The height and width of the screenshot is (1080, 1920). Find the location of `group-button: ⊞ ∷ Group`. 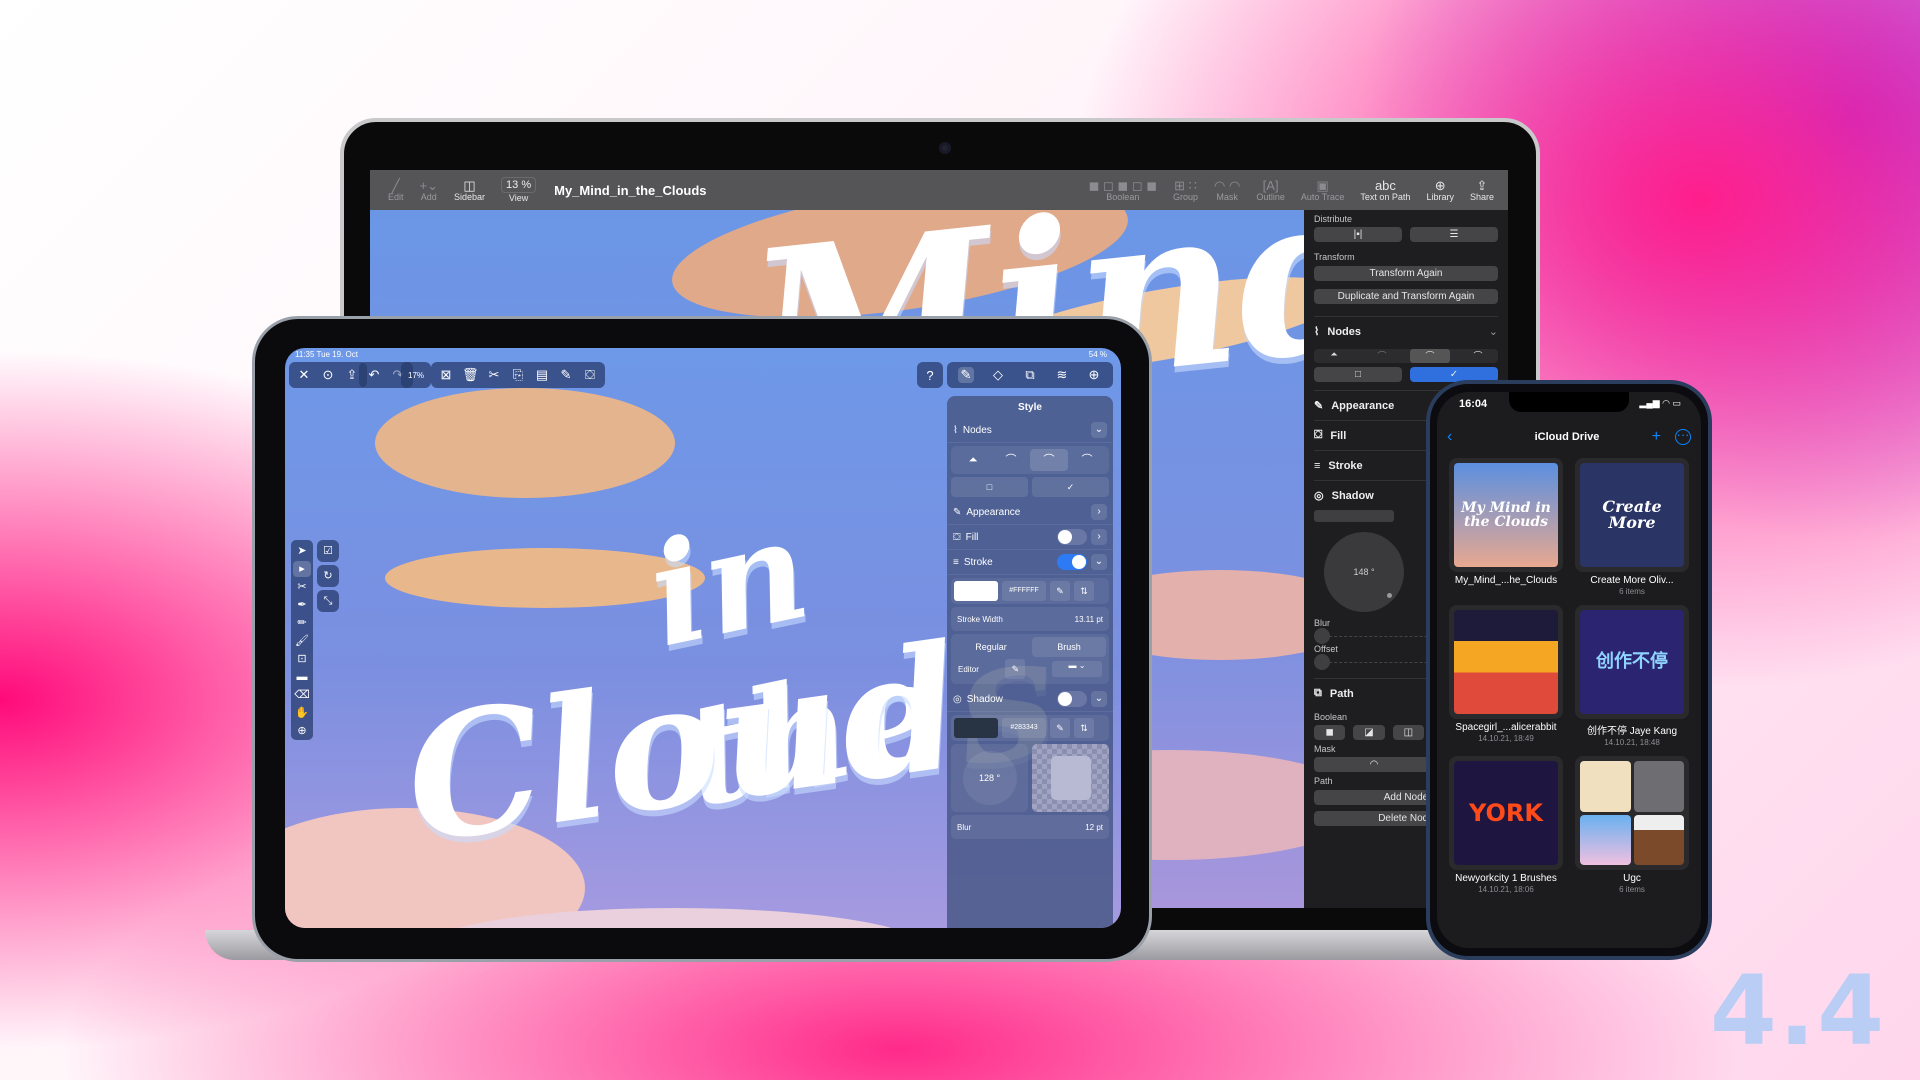

group-button: ⊞ ∷ Group is located at coordinates (1185, 190).